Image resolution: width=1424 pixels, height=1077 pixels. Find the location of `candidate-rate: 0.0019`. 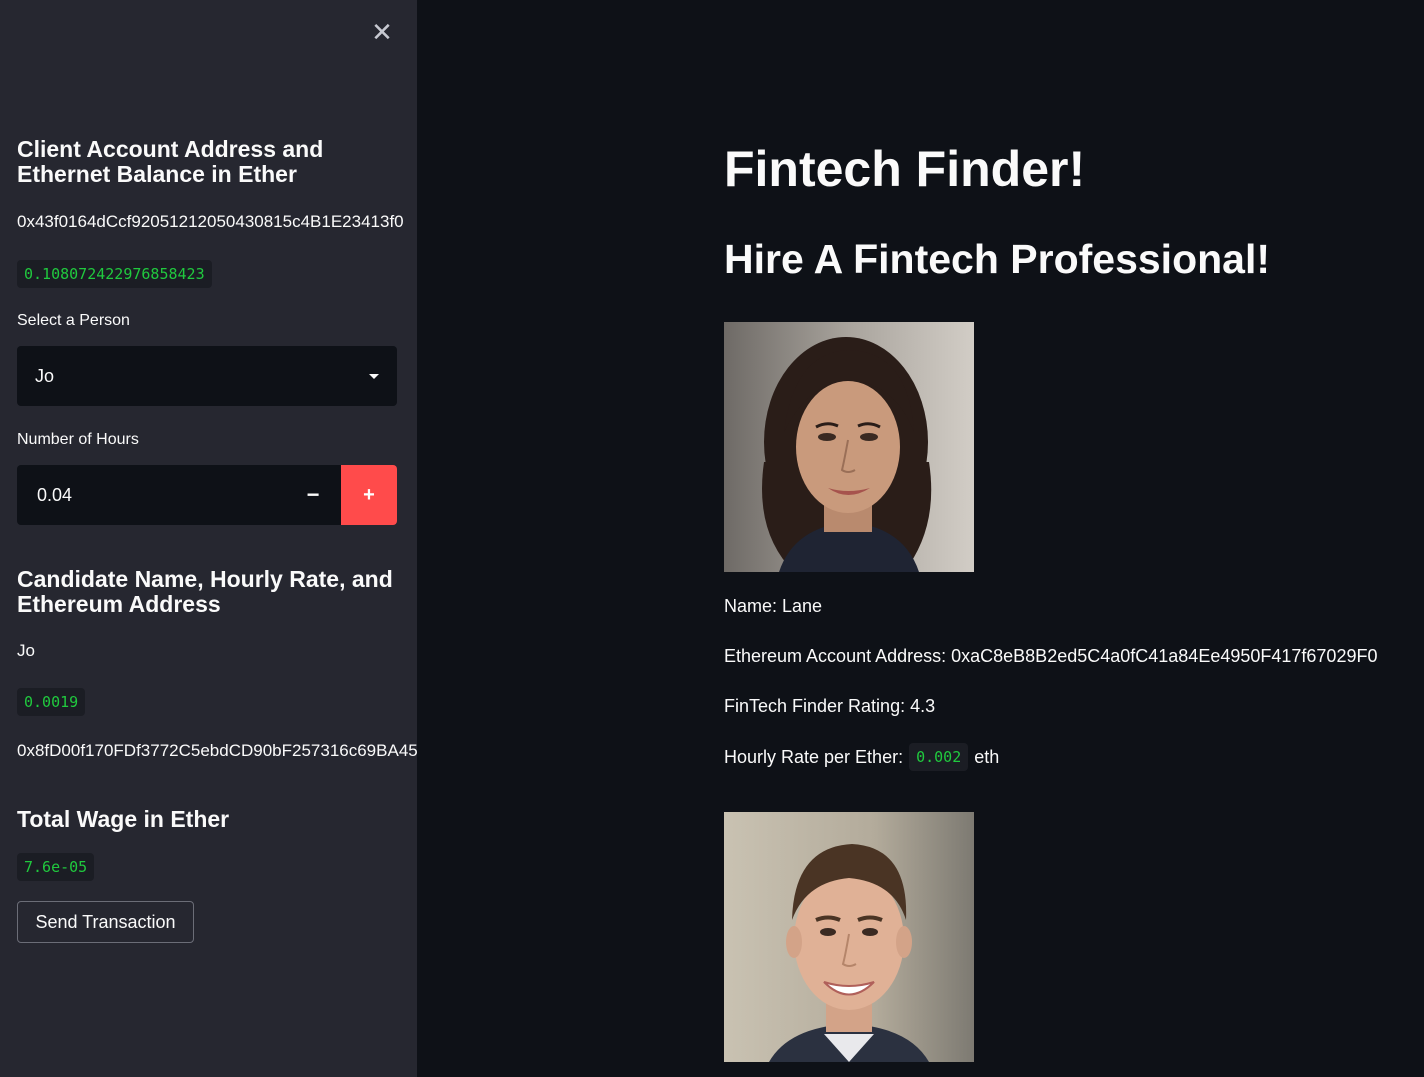

candidate-rate: 0.0019 is located at coordinates (51, 702).